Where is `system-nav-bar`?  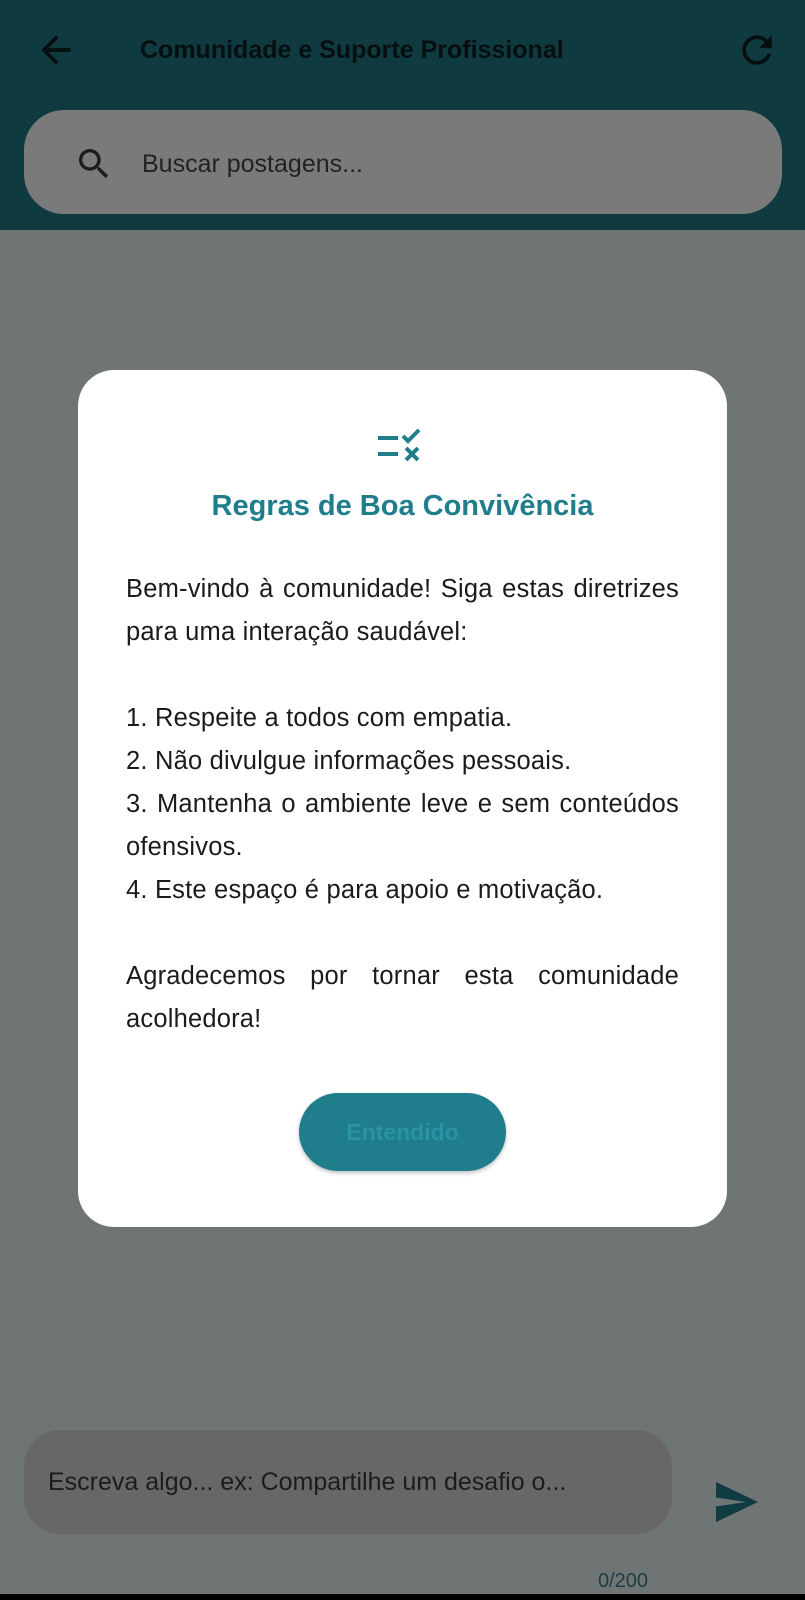 system-nav-bar is located at coordinates (402, 1597).